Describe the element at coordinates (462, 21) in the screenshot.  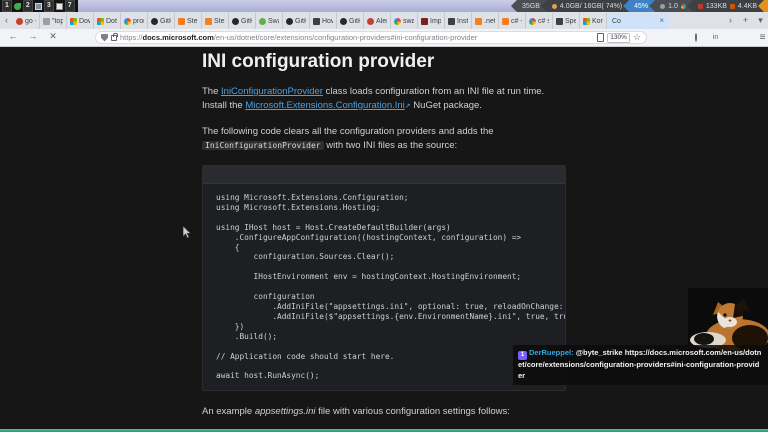
I see `tab-label: Insta` at that location.